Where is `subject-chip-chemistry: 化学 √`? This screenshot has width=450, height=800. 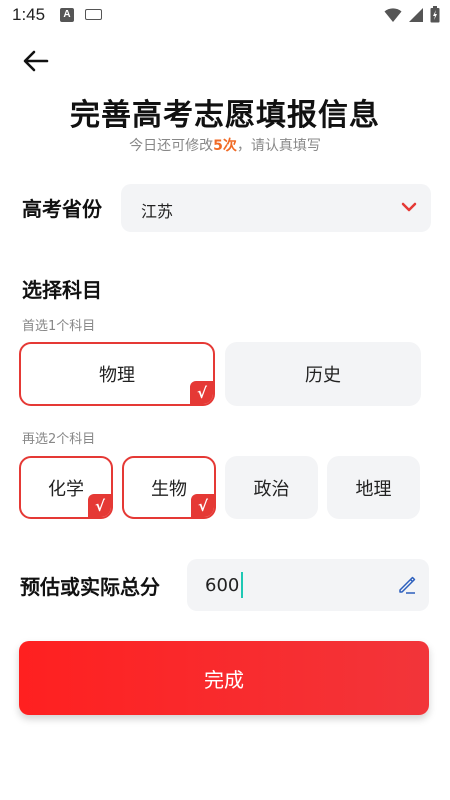 subject-chip-chemistry: 化学 √ is located at coordinates (66, 487).